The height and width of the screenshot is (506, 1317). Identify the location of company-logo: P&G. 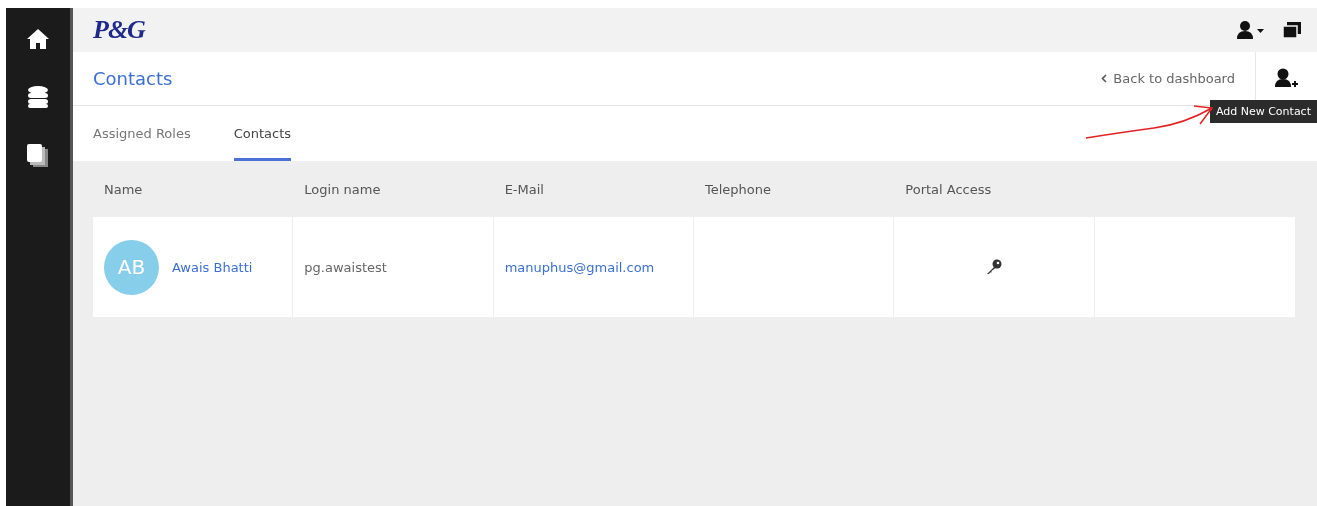
(119, 30).